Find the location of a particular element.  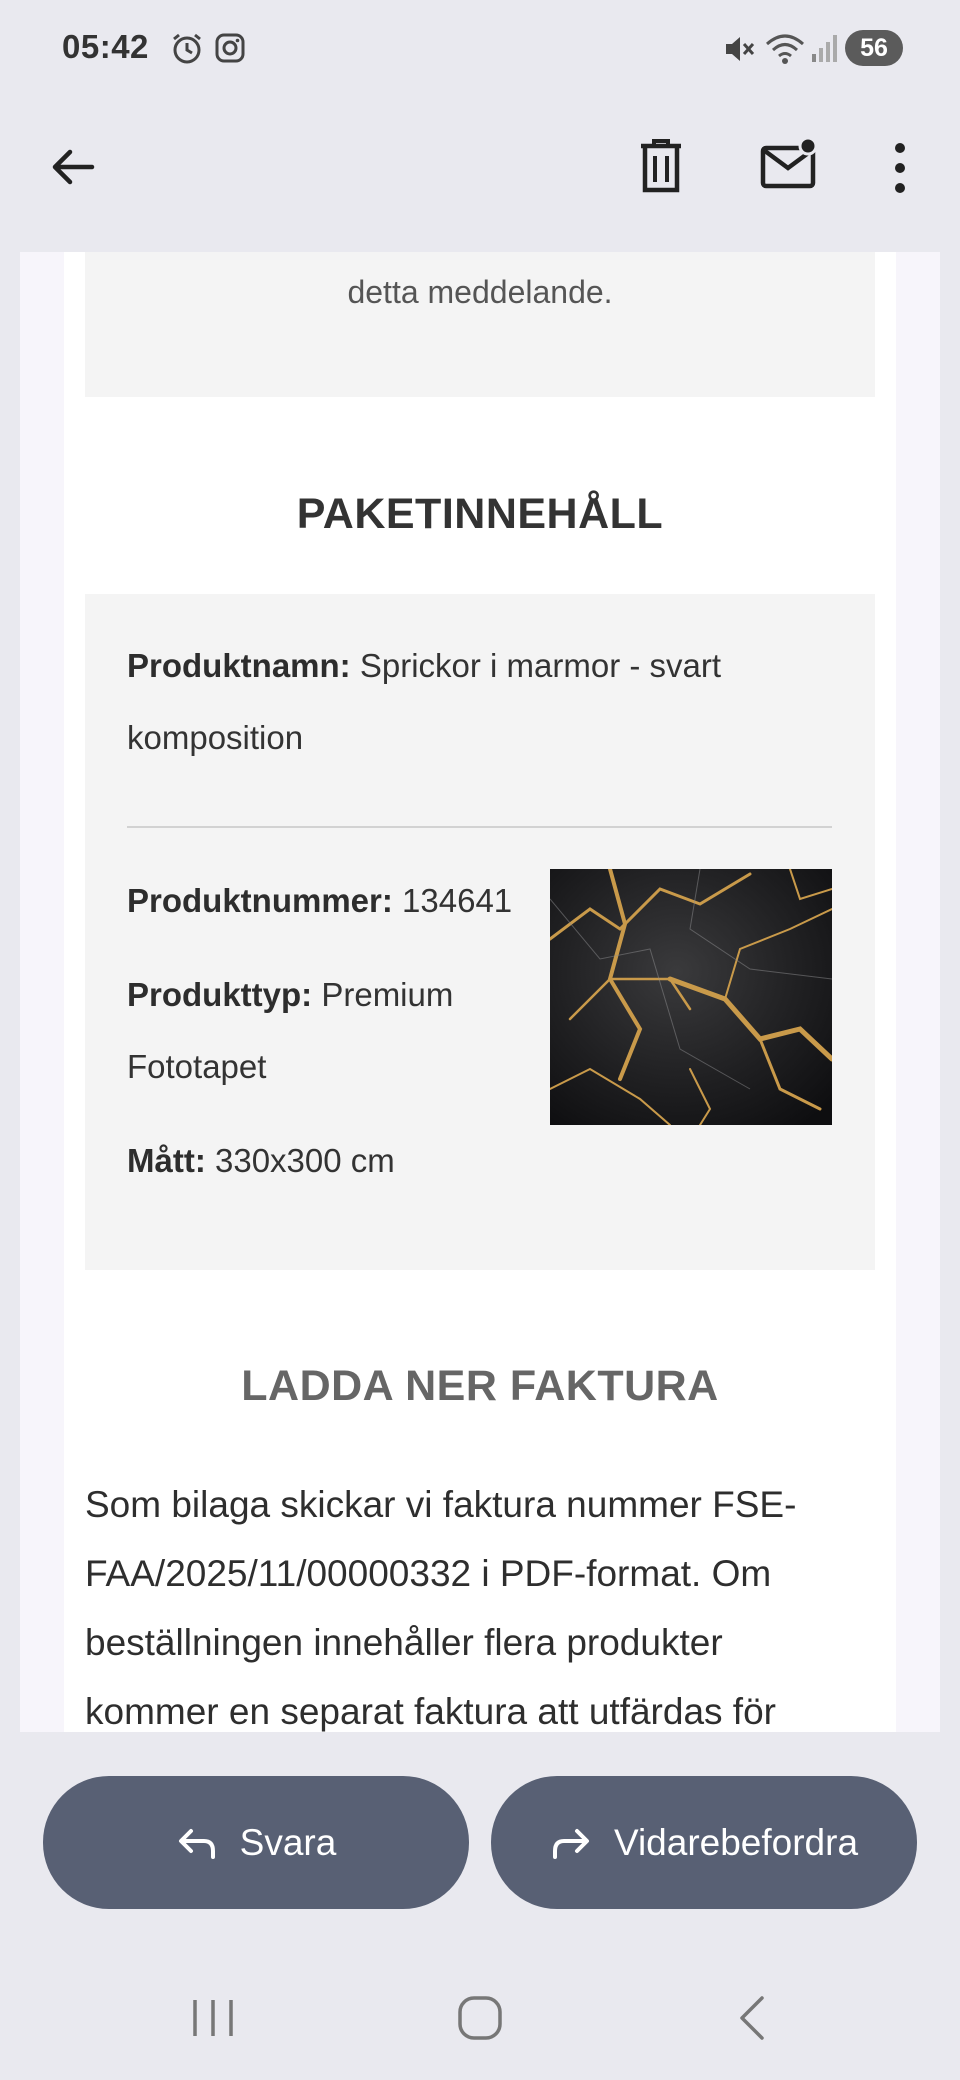

mute-icon is located at coordinates (740, 49).